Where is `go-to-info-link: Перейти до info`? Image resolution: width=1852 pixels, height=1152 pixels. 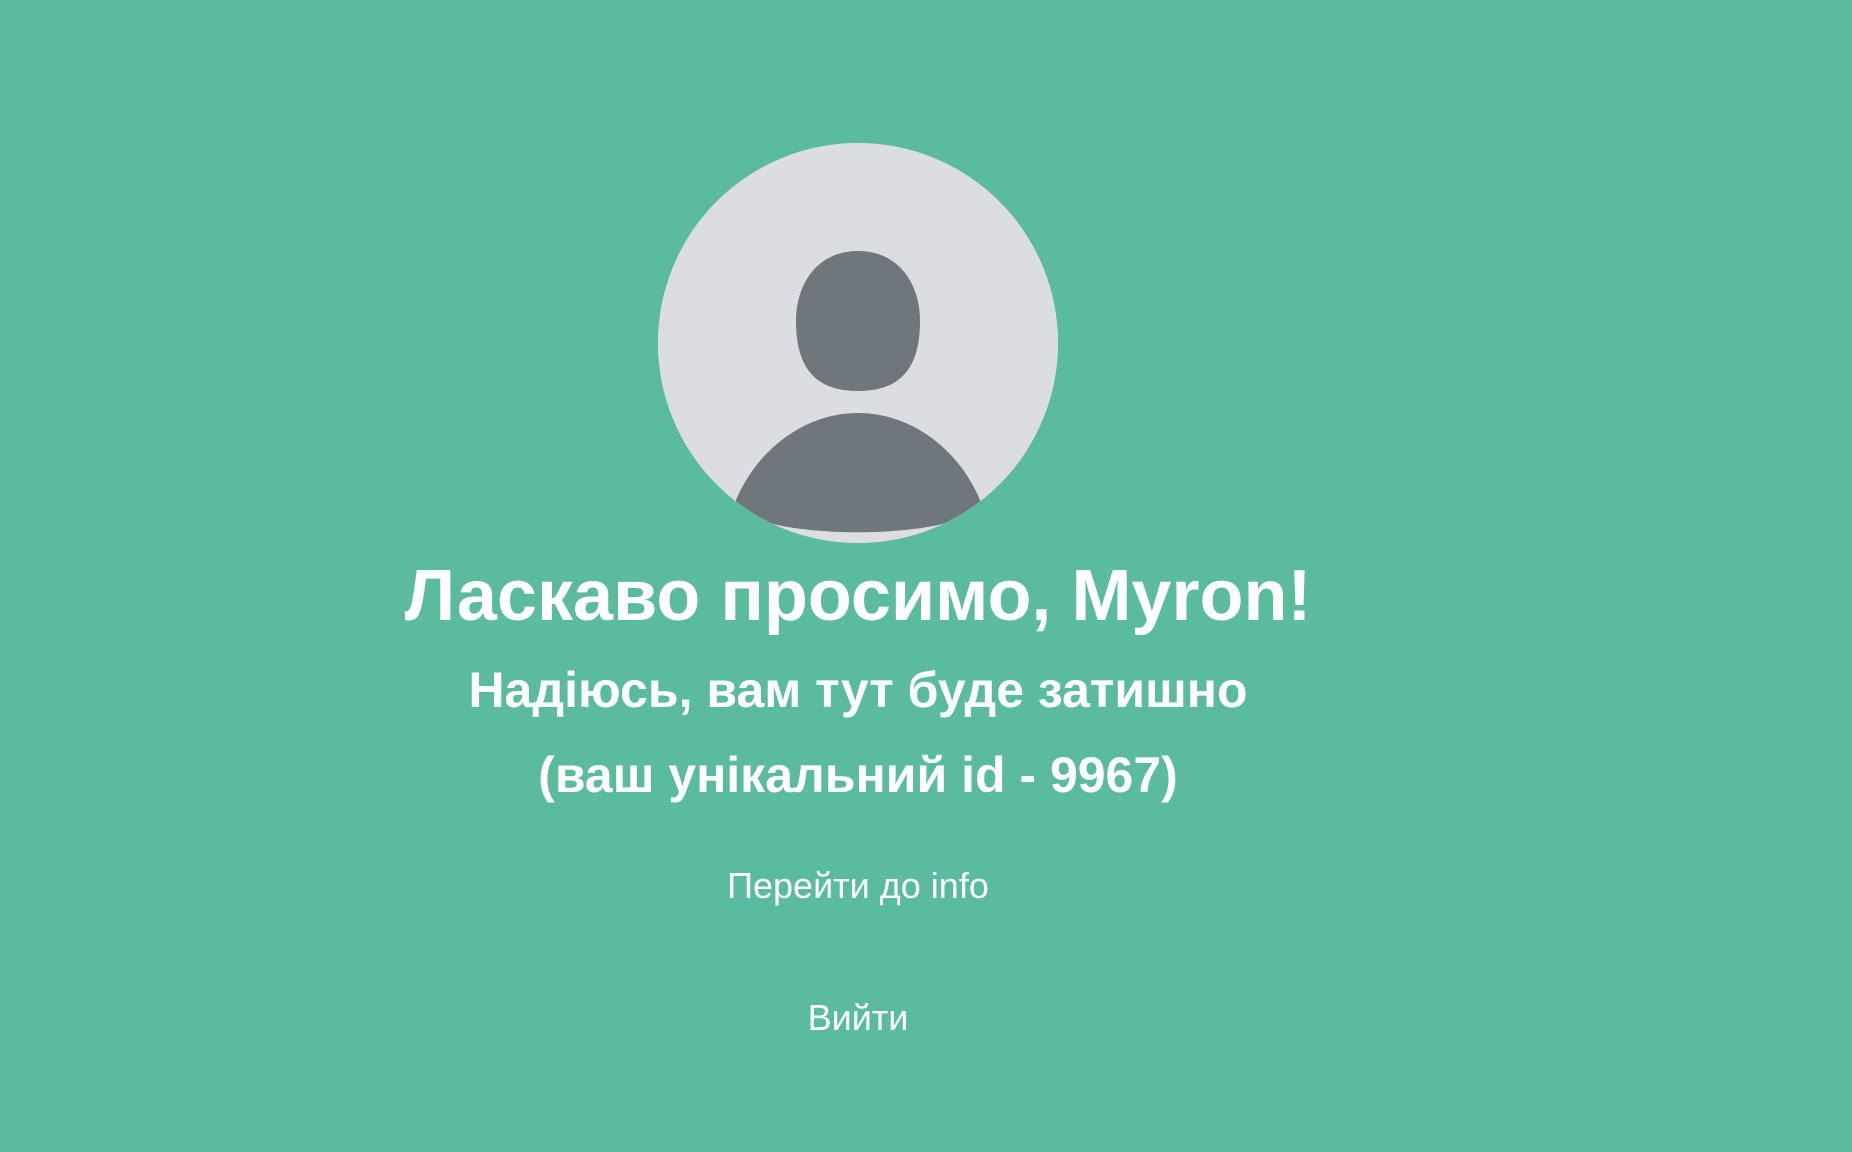
go-to-info-link: Перейти до info is located at coordinates (858, 885).